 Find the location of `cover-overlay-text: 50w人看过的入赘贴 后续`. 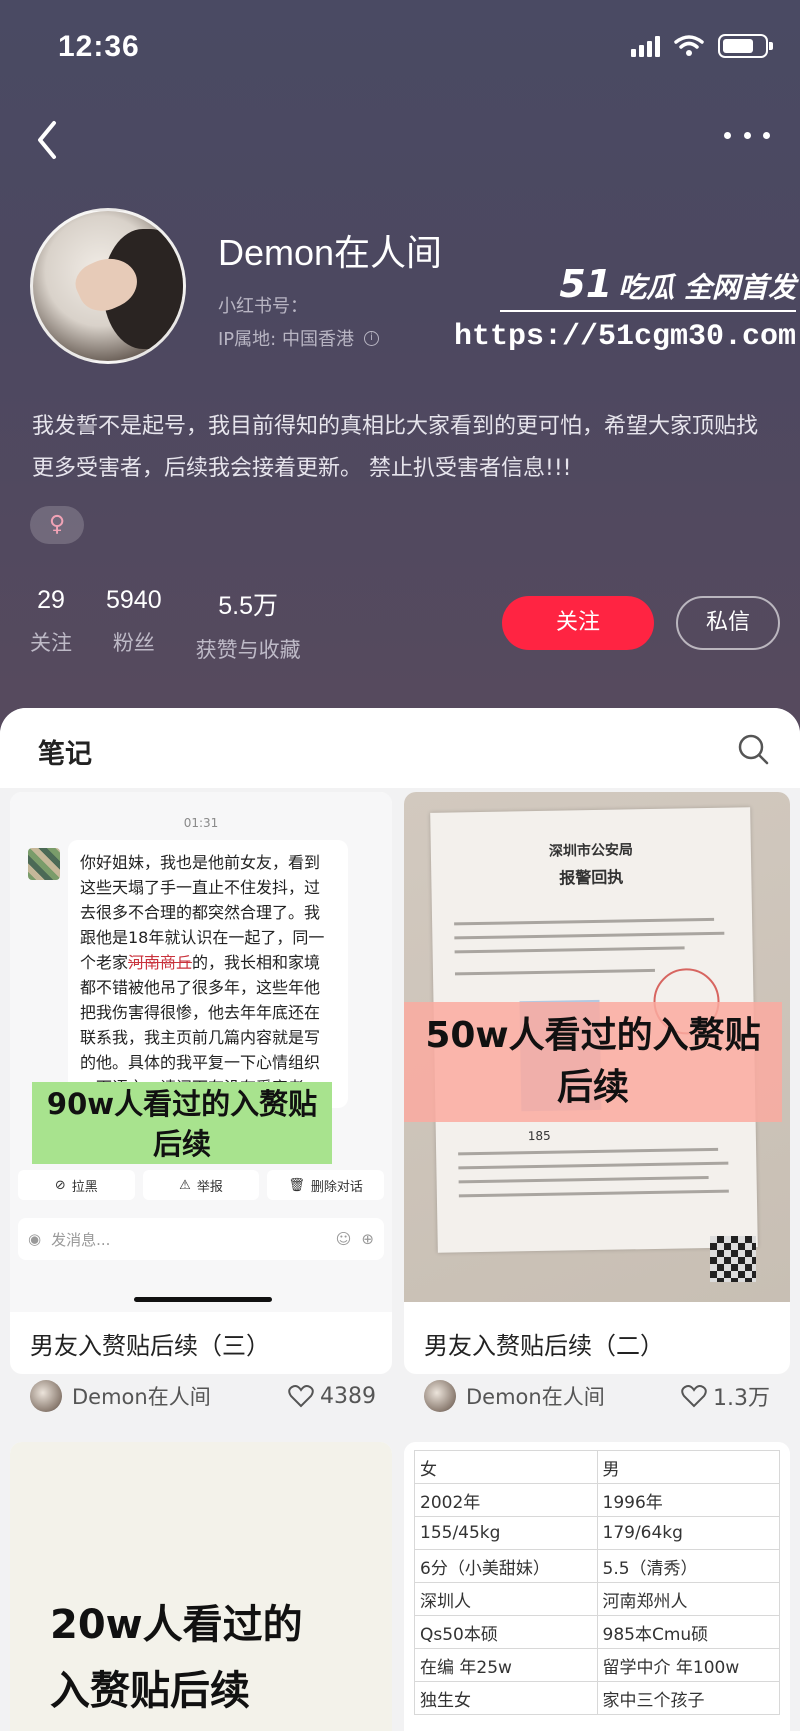

cover-overlay-text: 50w人看过的入赘贴 后续 is located at coordinates (593, 1062).